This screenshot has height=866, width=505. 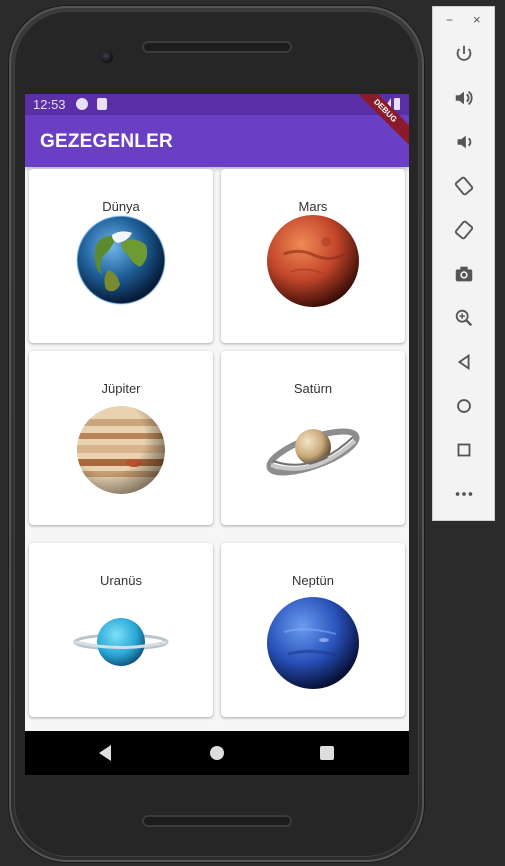 I want to click on planet-name: Dünya, so click(x=121, y=206).